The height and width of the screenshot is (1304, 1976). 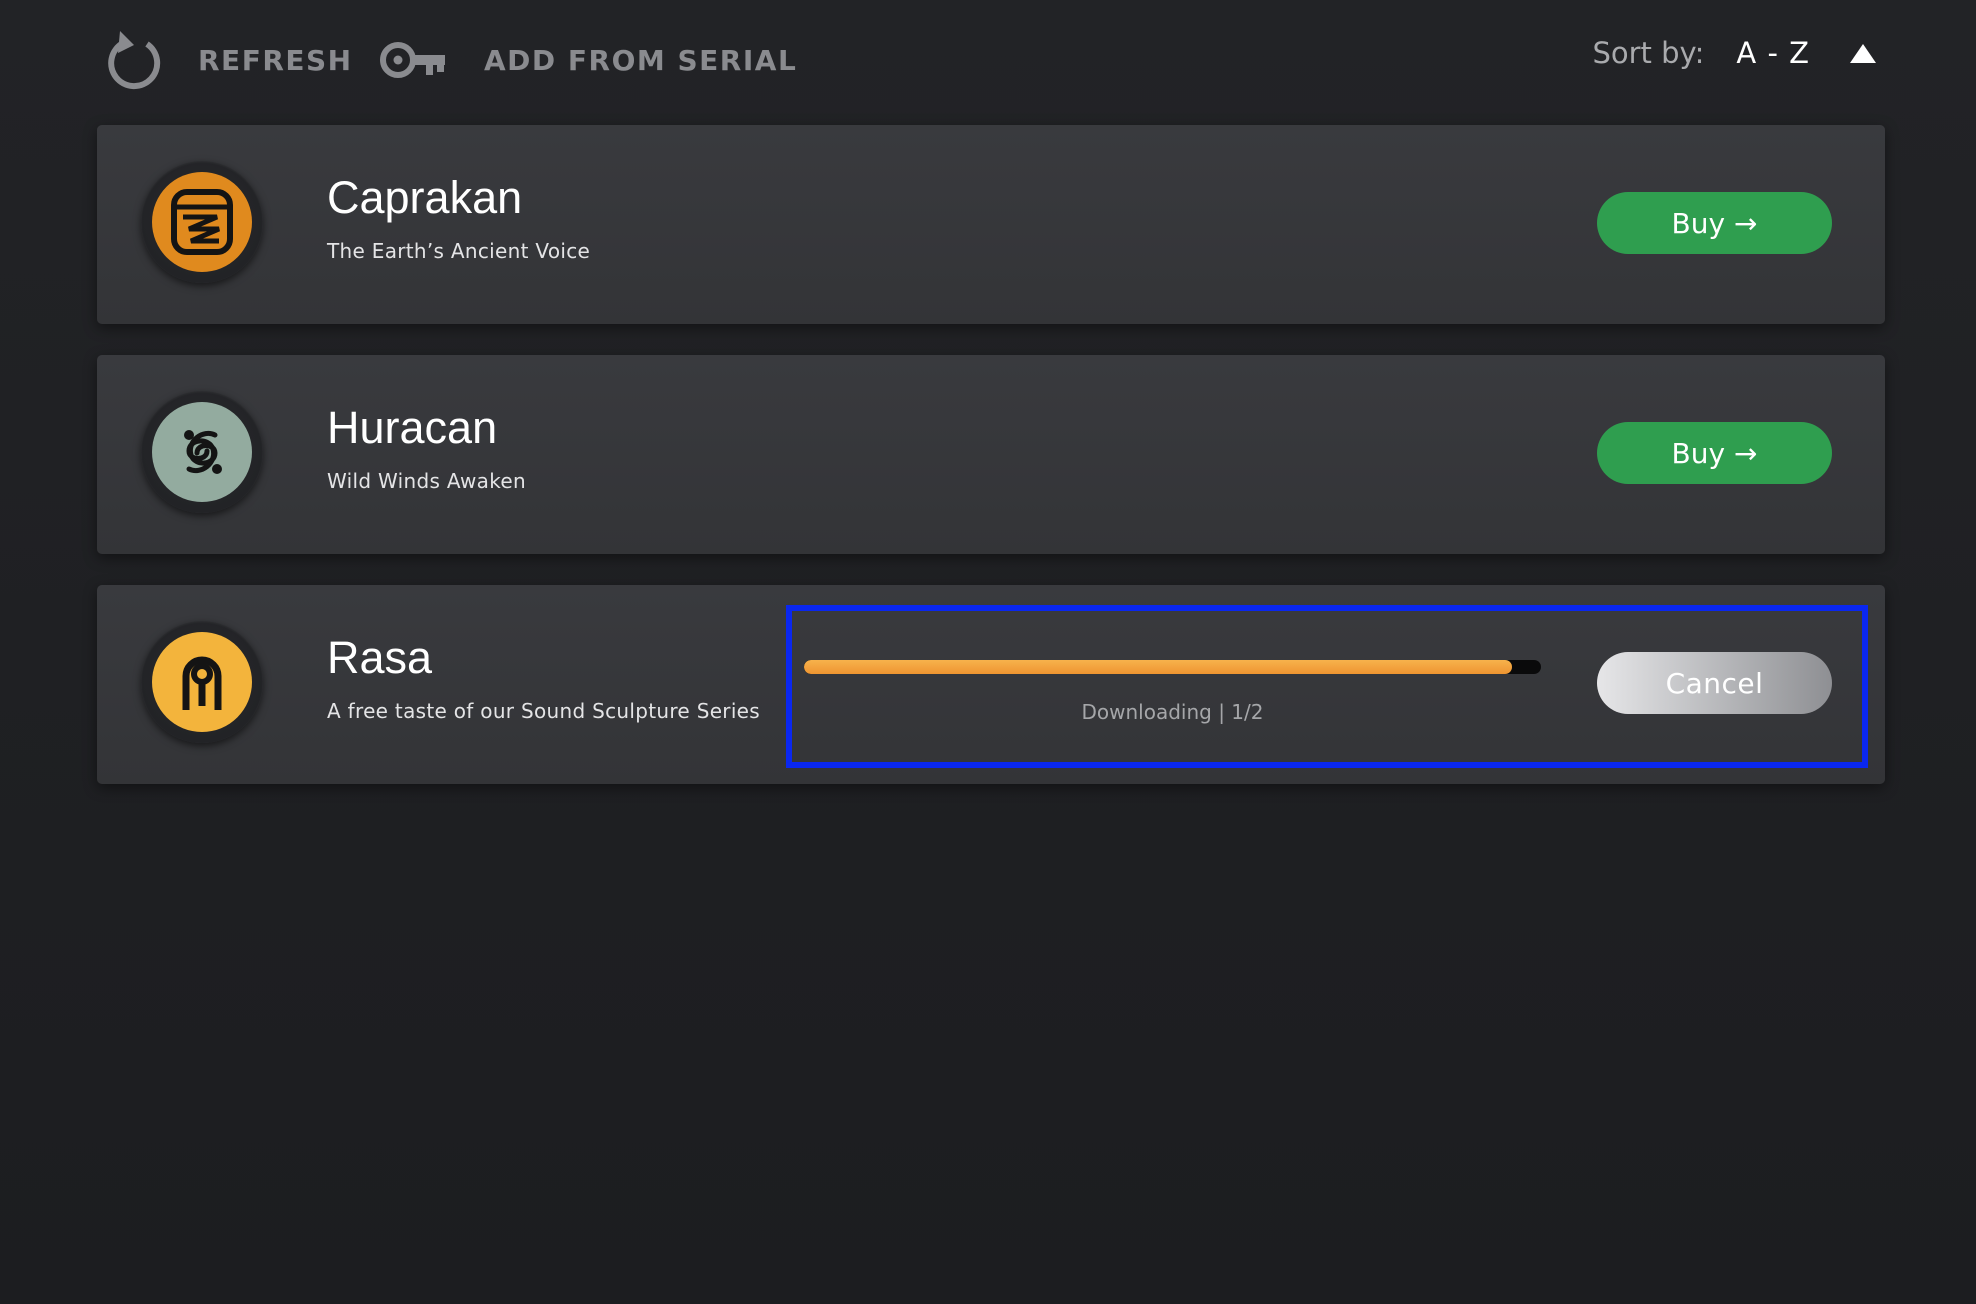 What do you see at coordinates (1648, 53) in the screenshot?
I see `sort-label: Sort by:` at bounding box center [1648, 53].